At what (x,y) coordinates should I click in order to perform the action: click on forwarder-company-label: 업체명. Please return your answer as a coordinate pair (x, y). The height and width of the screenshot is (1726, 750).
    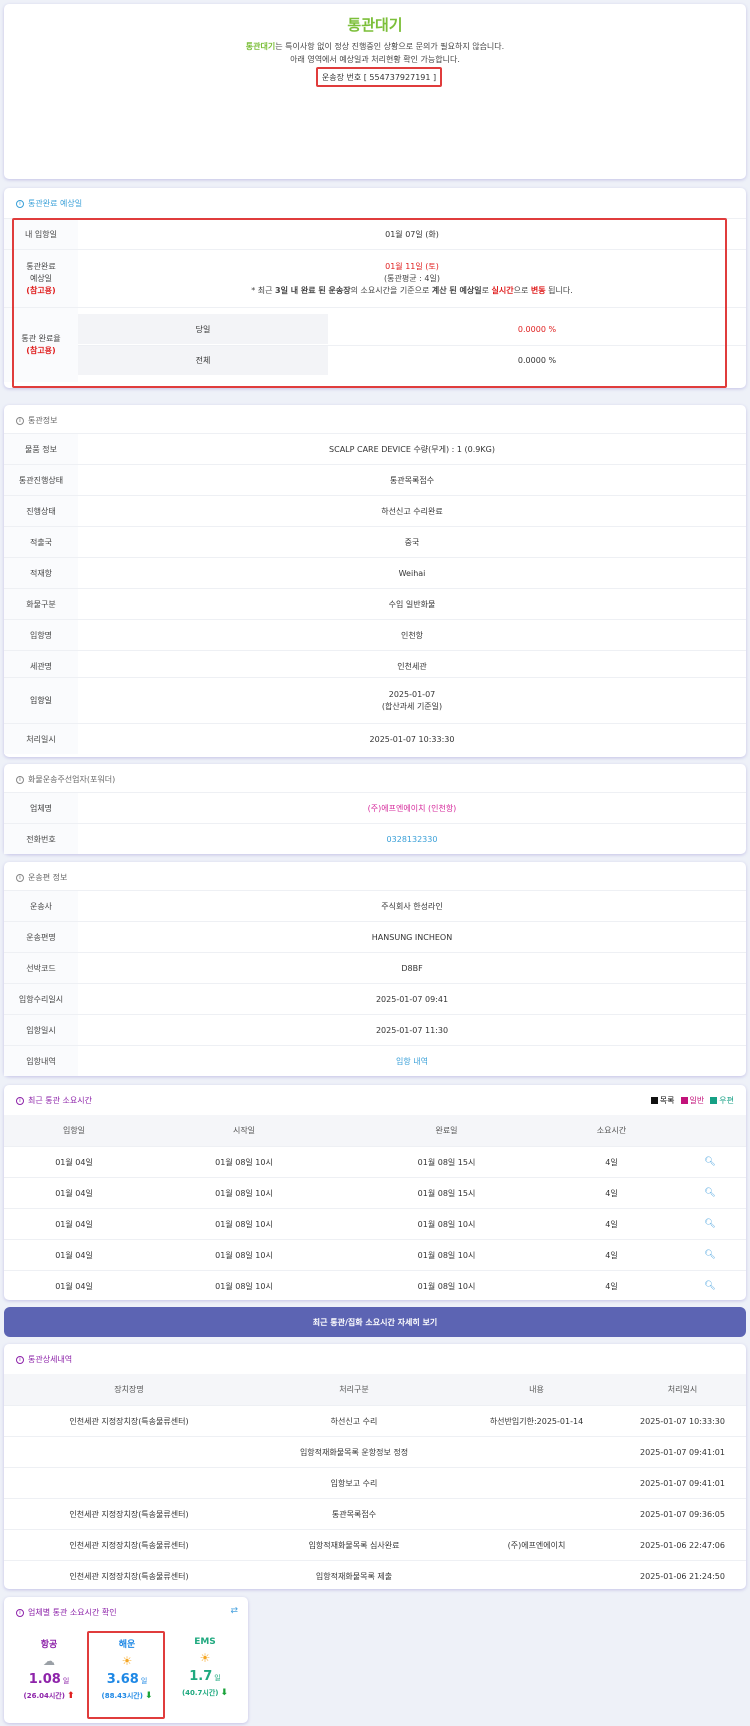
    Looking at the image, I should click on (41, 808).